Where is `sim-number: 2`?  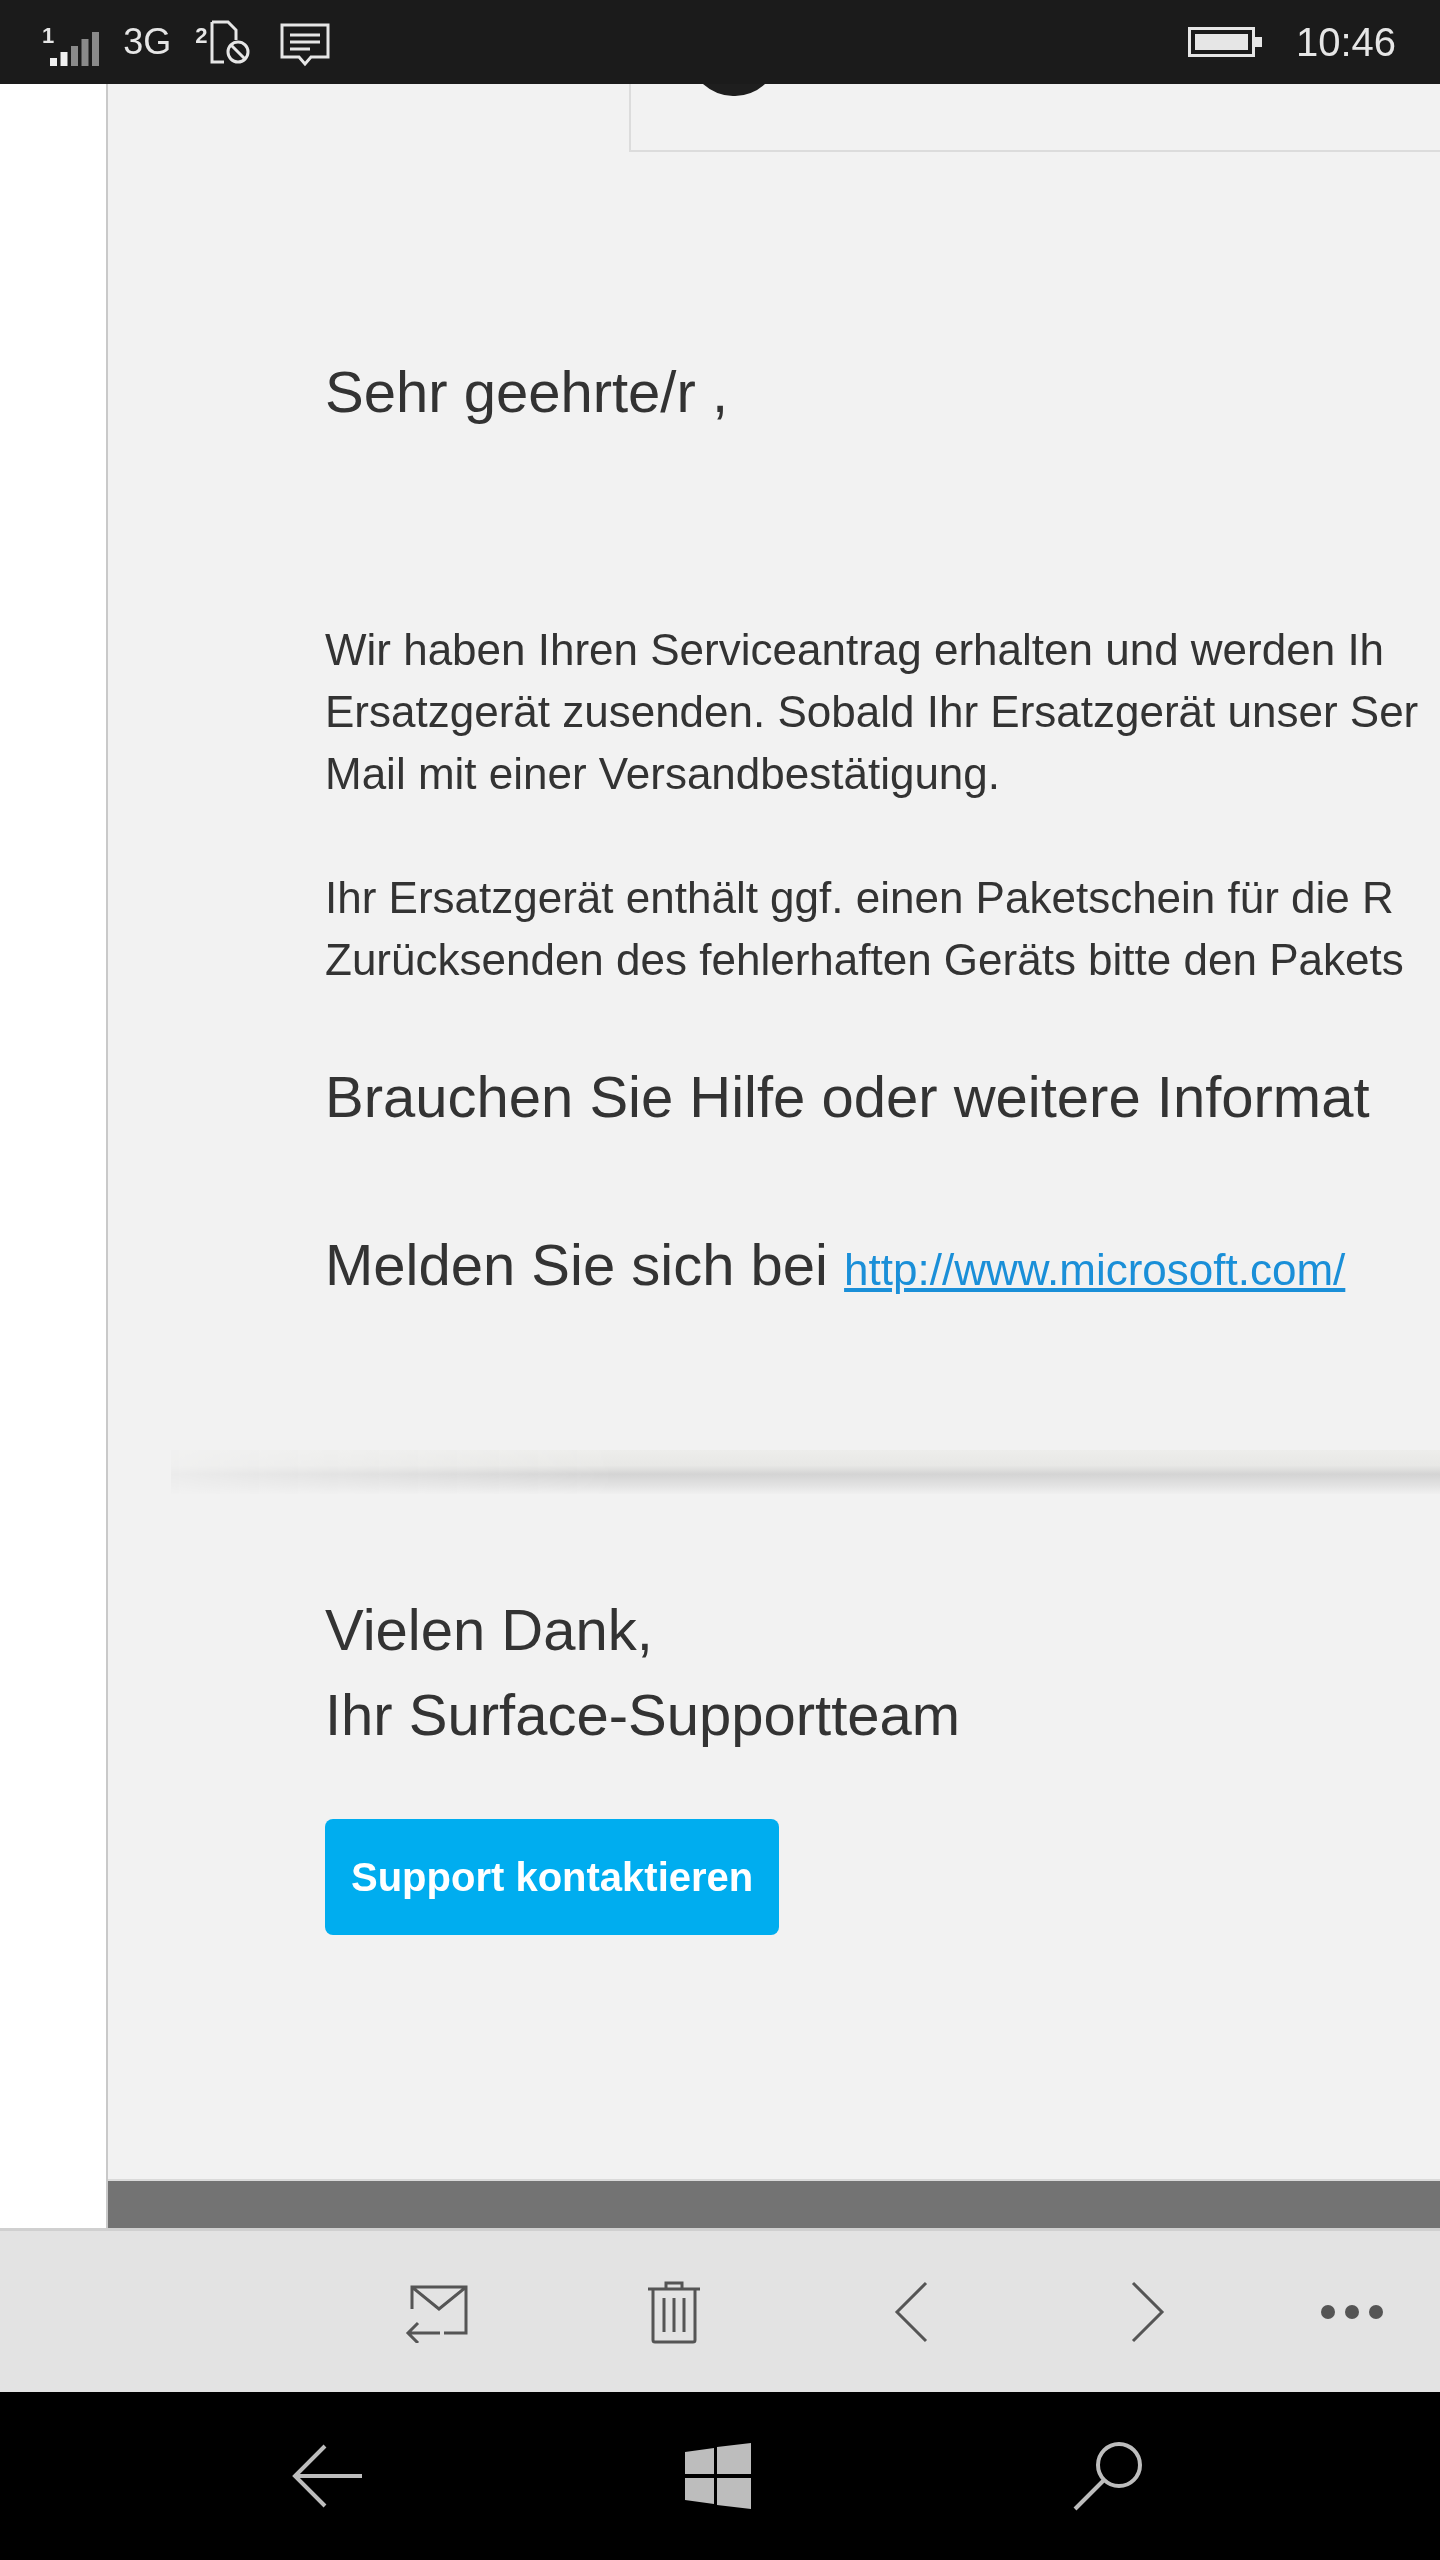
sim-number: 2 is located at coordinates (201, 36).